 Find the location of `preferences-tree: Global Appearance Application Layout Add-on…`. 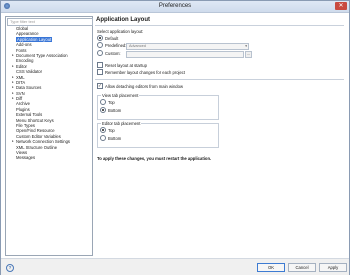

preferences-tree: Global Appearance Application Layout Add-on… is located at coordinates (49, 93).